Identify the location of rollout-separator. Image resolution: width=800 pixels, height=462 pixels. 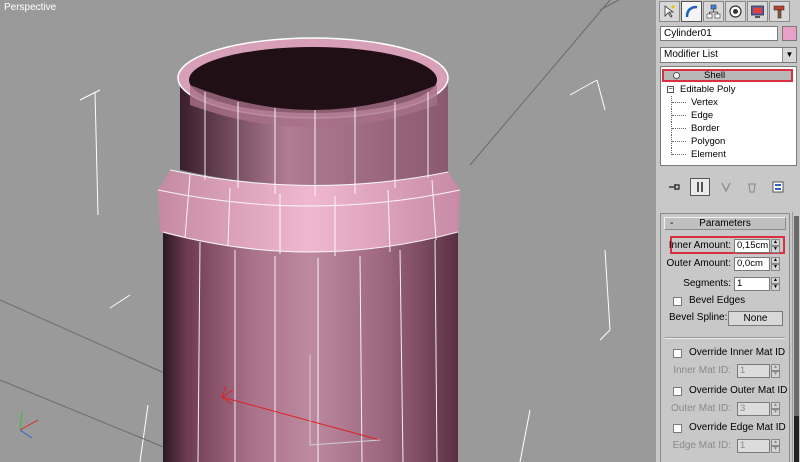
(725, 338).